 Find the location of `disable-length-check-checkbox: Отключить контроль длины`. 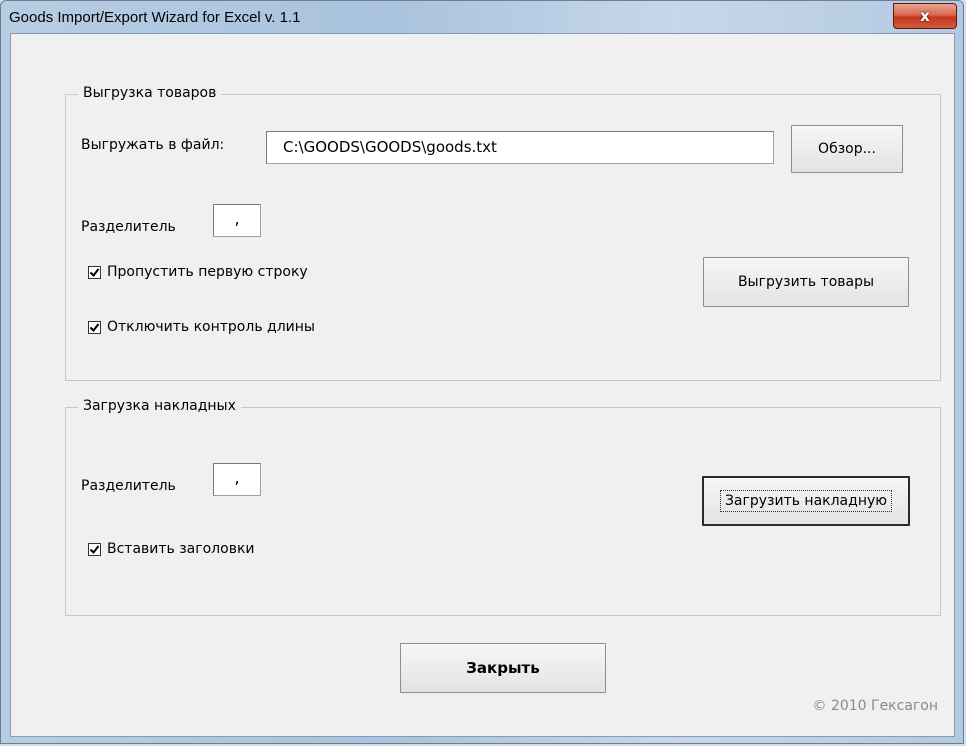

disable-length-check-checkbox: Отключить контроль длины is located at coordinates (201, 327).